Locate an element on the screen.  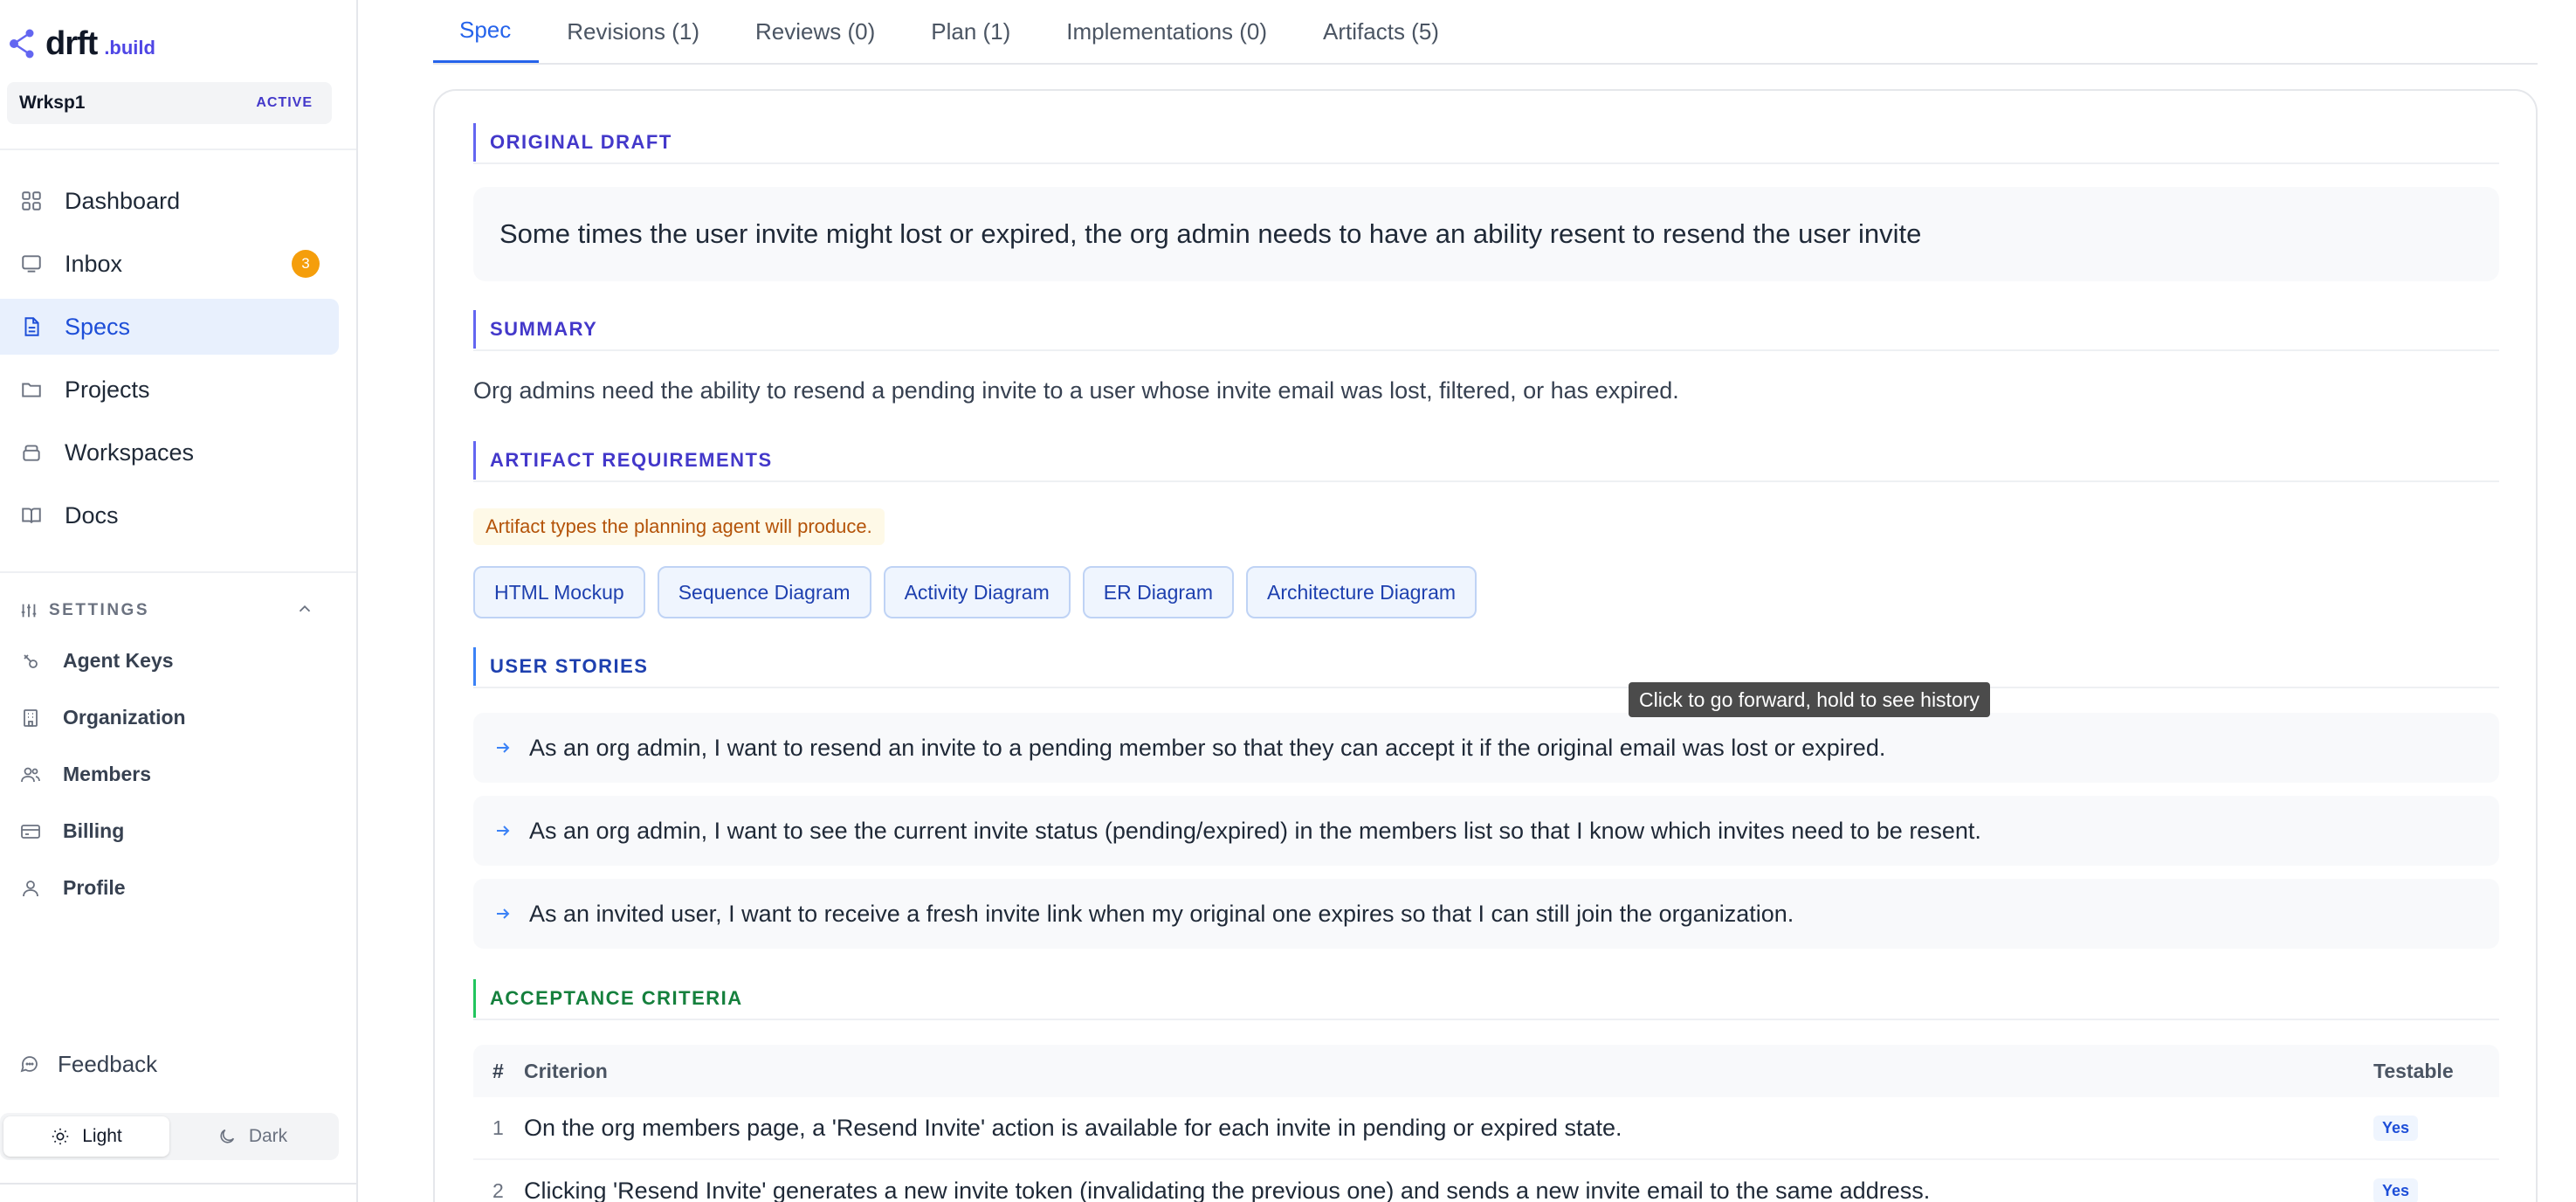
settings-item-members: Members is located at coordinates (176, 774).